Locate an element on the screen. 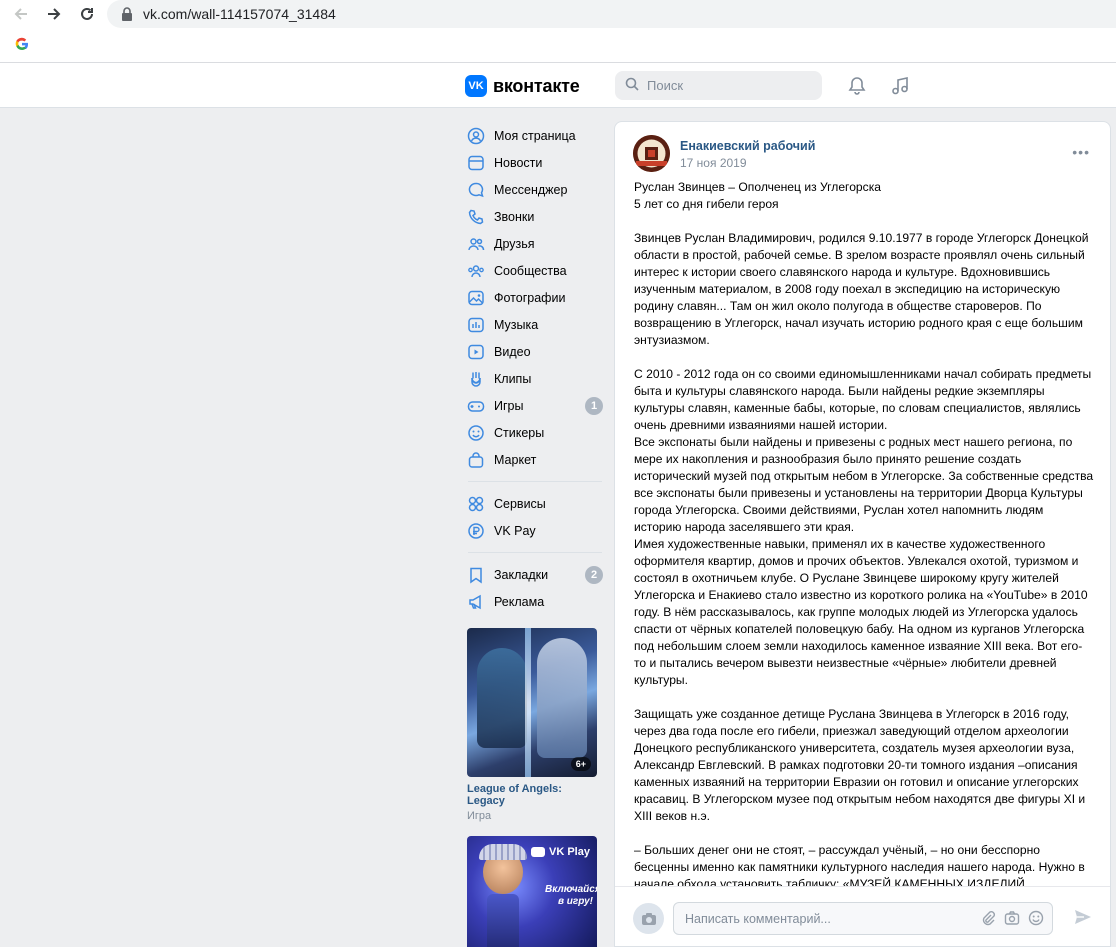 The height and width of the screenshot is (947, 1116). sticker-icon is located at coordinates (476, 433).